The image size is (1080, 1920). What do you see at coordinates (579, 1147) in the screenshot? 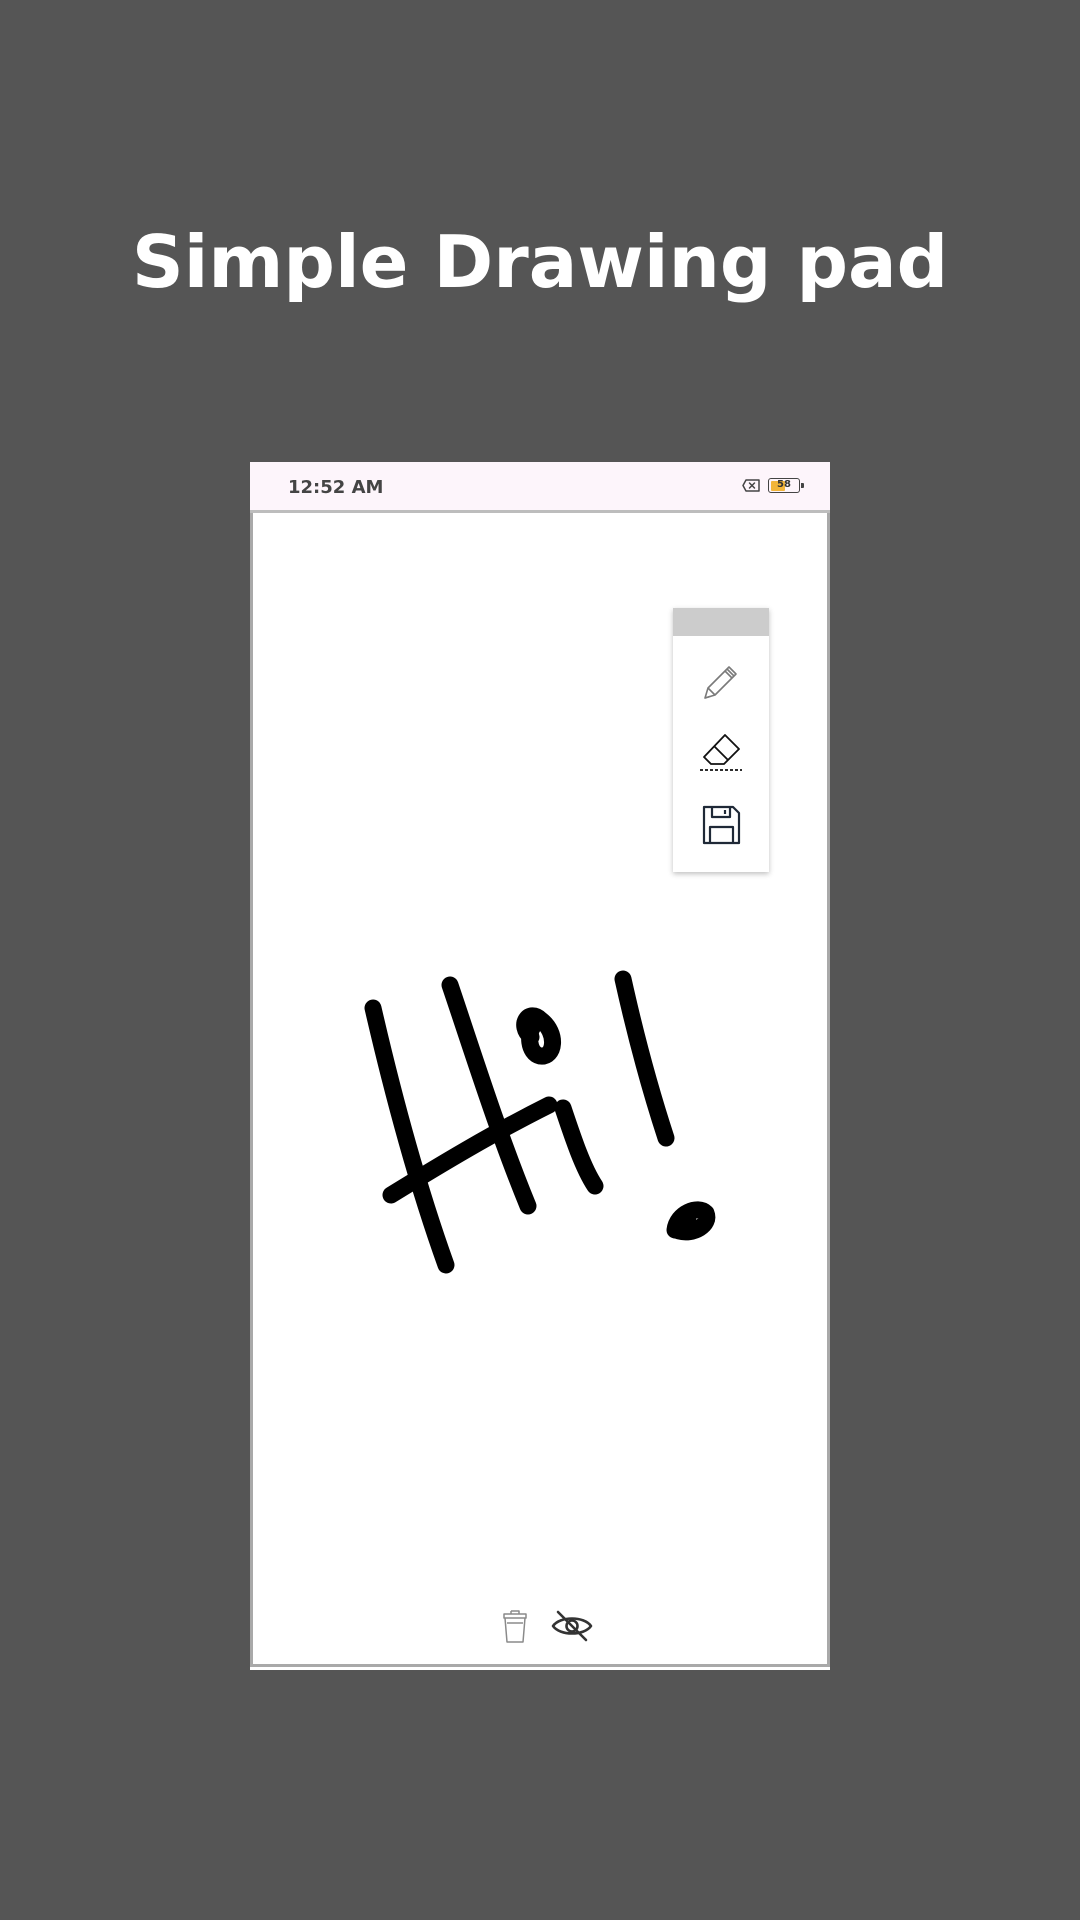
I see `stroke-i-body` at bounding box center [579, 1147].